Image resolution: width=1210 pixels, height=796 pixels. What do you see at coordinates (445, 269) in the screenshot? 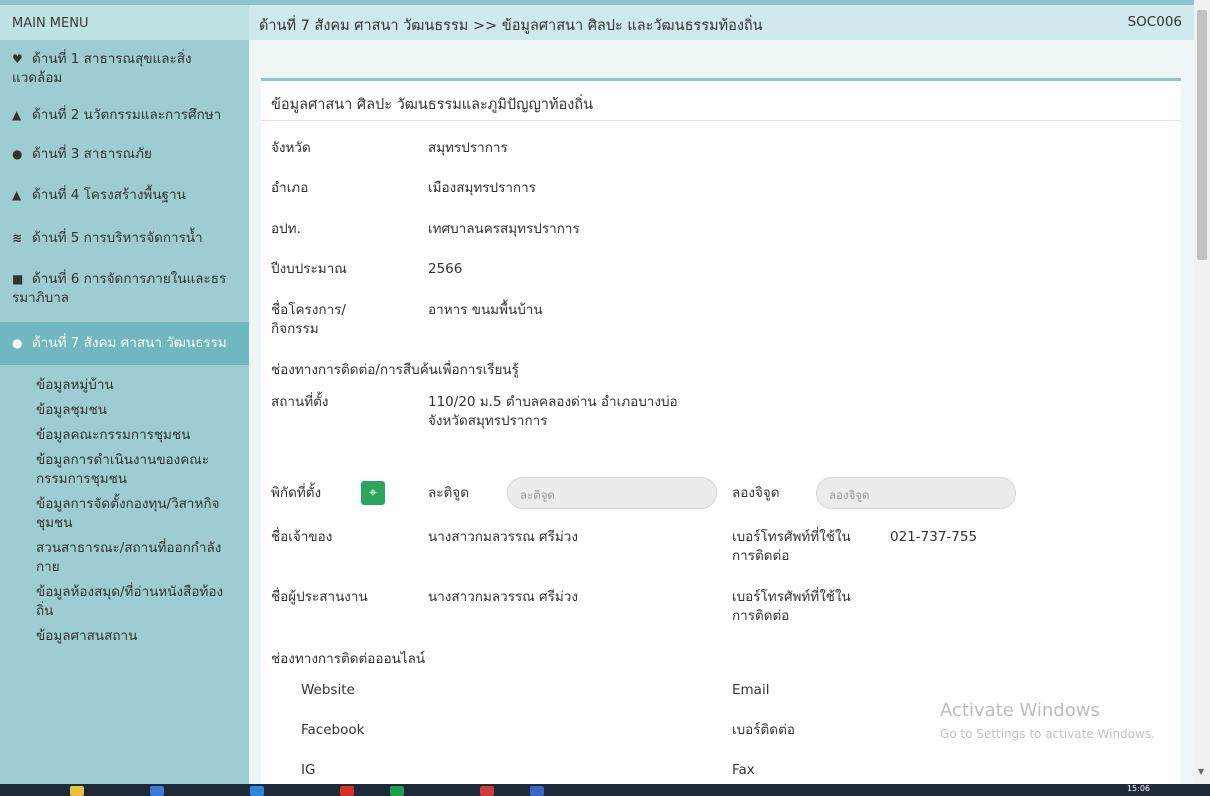
I see `fiscal-year-value: 2566` at bounding box center [445, 269].